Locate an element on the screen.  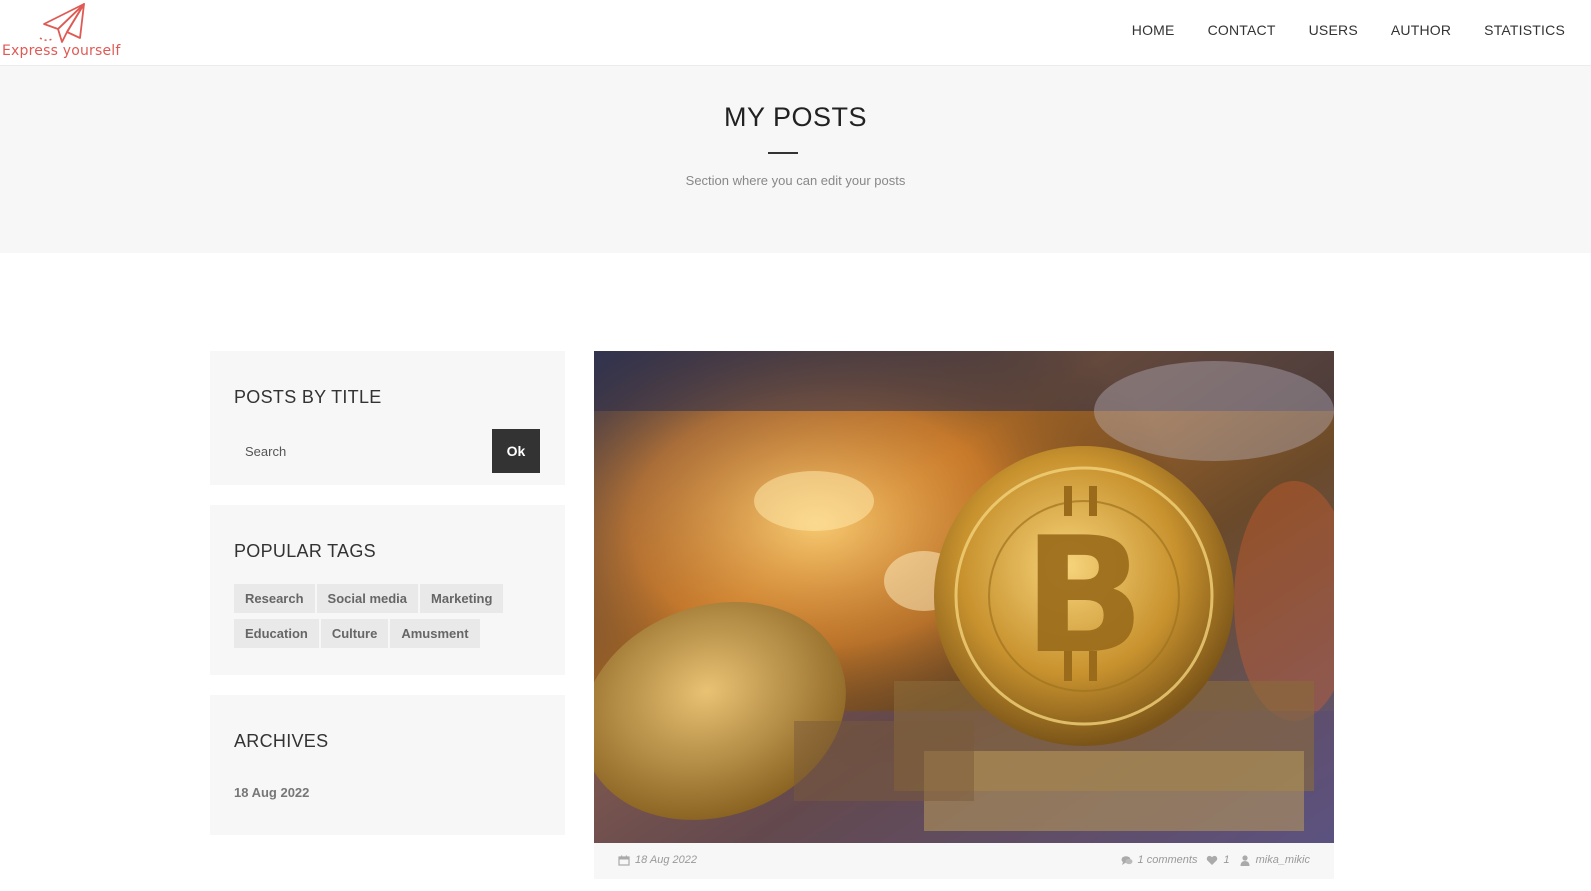
tag-marketing: Marketing is located at coordinates (462, 598).